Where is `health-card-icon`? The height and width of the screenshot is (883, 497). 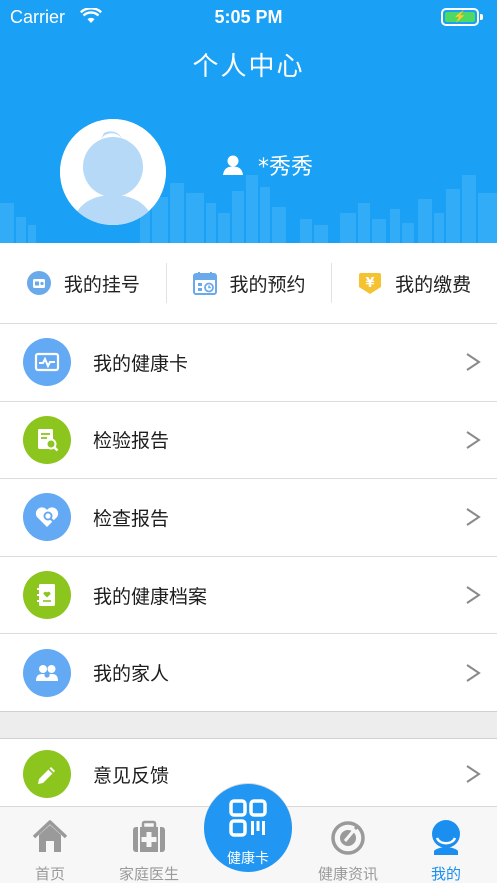
health-card-icon is located at coordinates (47, 362).